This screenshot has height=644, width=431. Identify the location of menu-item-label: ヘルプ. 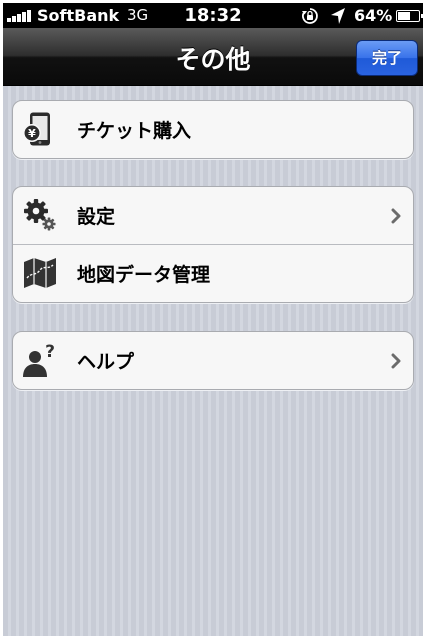
(106, 362).